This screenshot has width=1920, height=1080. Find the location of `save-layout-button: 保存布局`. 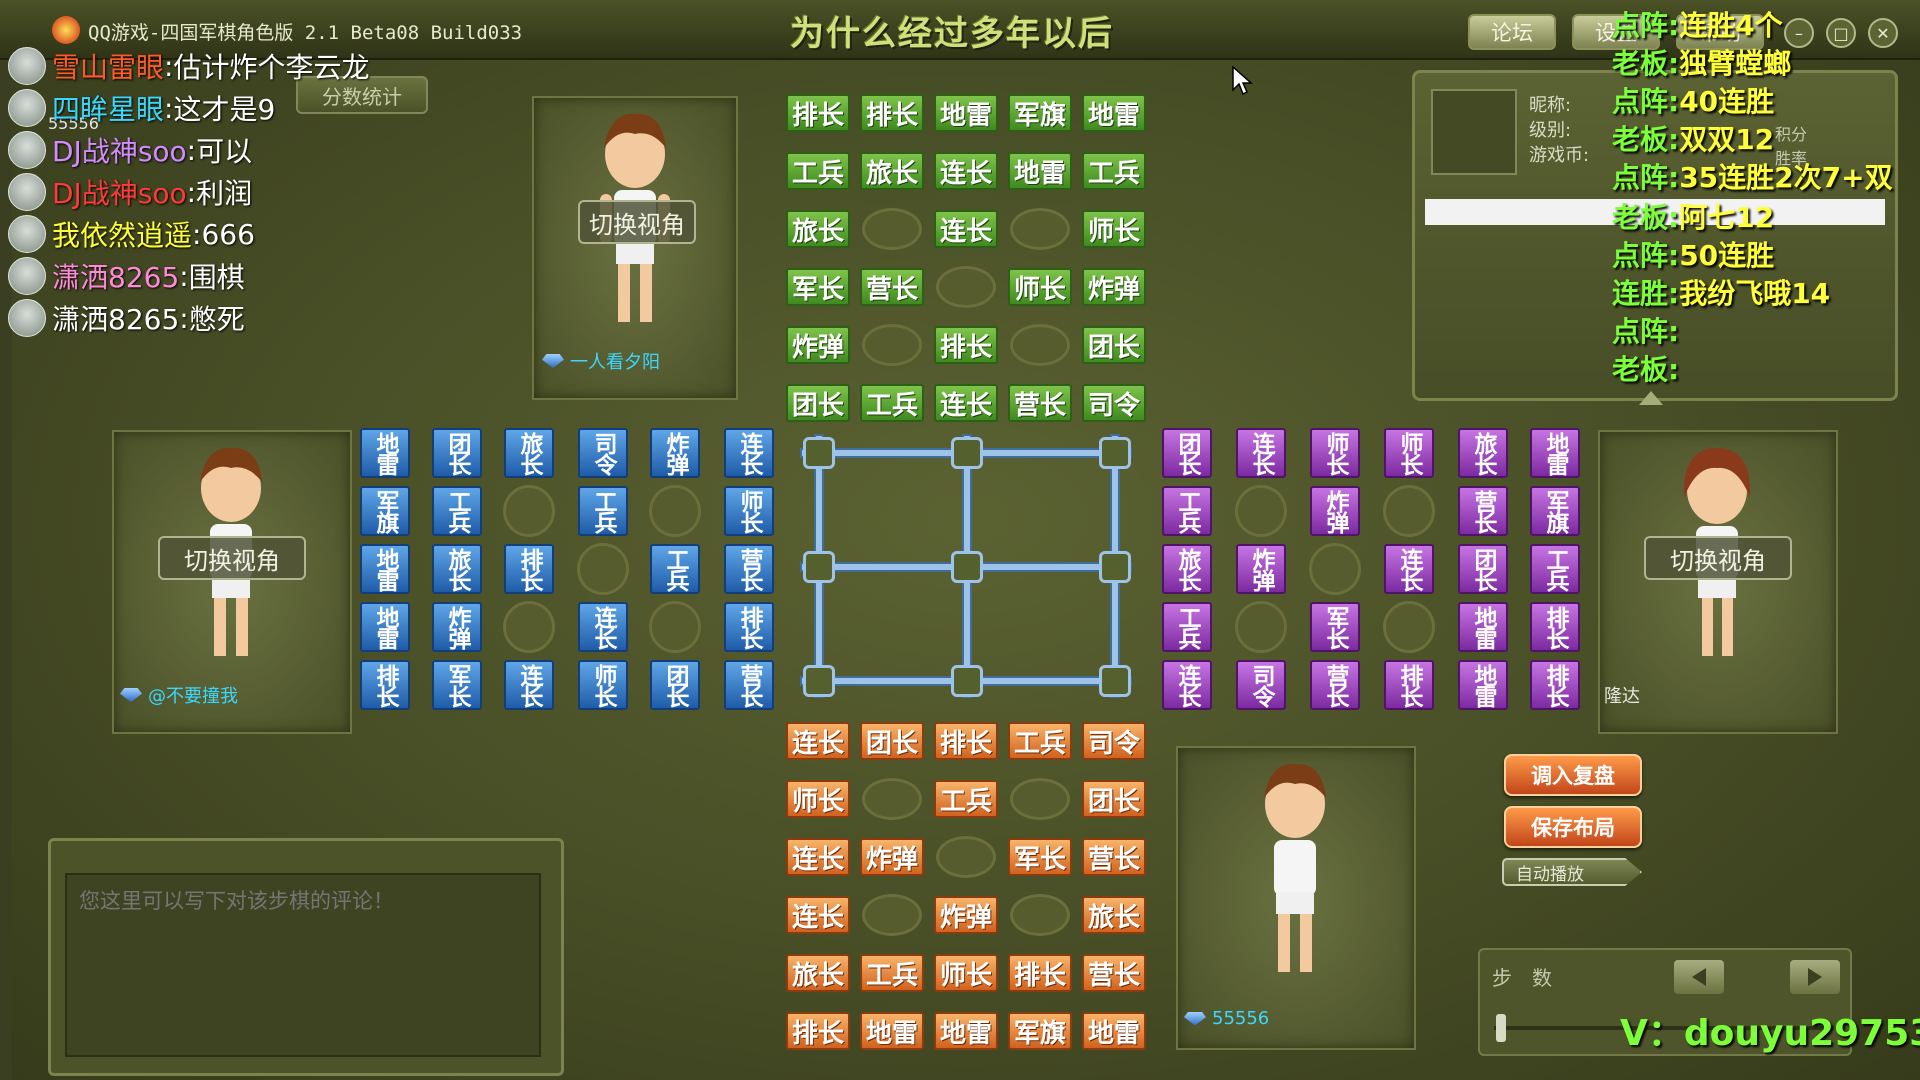

save-layout-button: 保存布局 is located at coordinates (1573, 827).